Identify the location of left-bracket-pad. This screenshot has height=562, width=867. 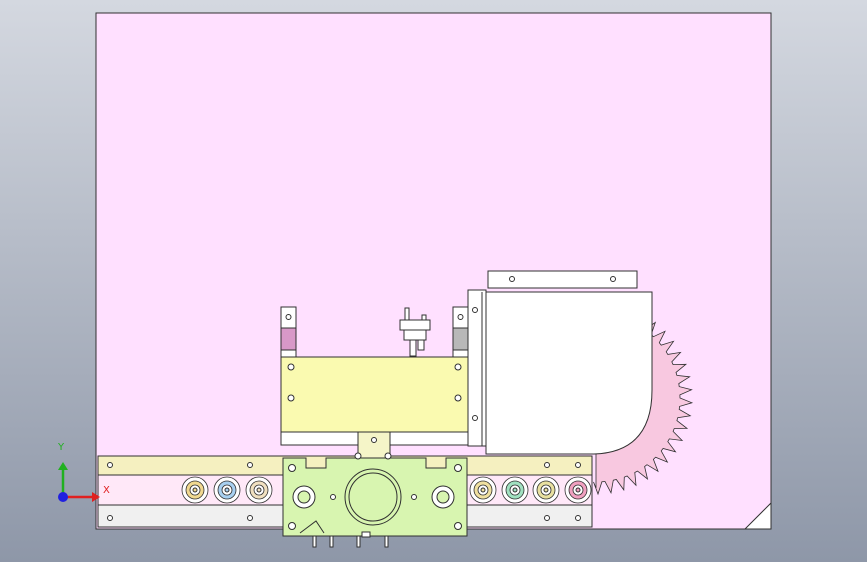
(288, 339).